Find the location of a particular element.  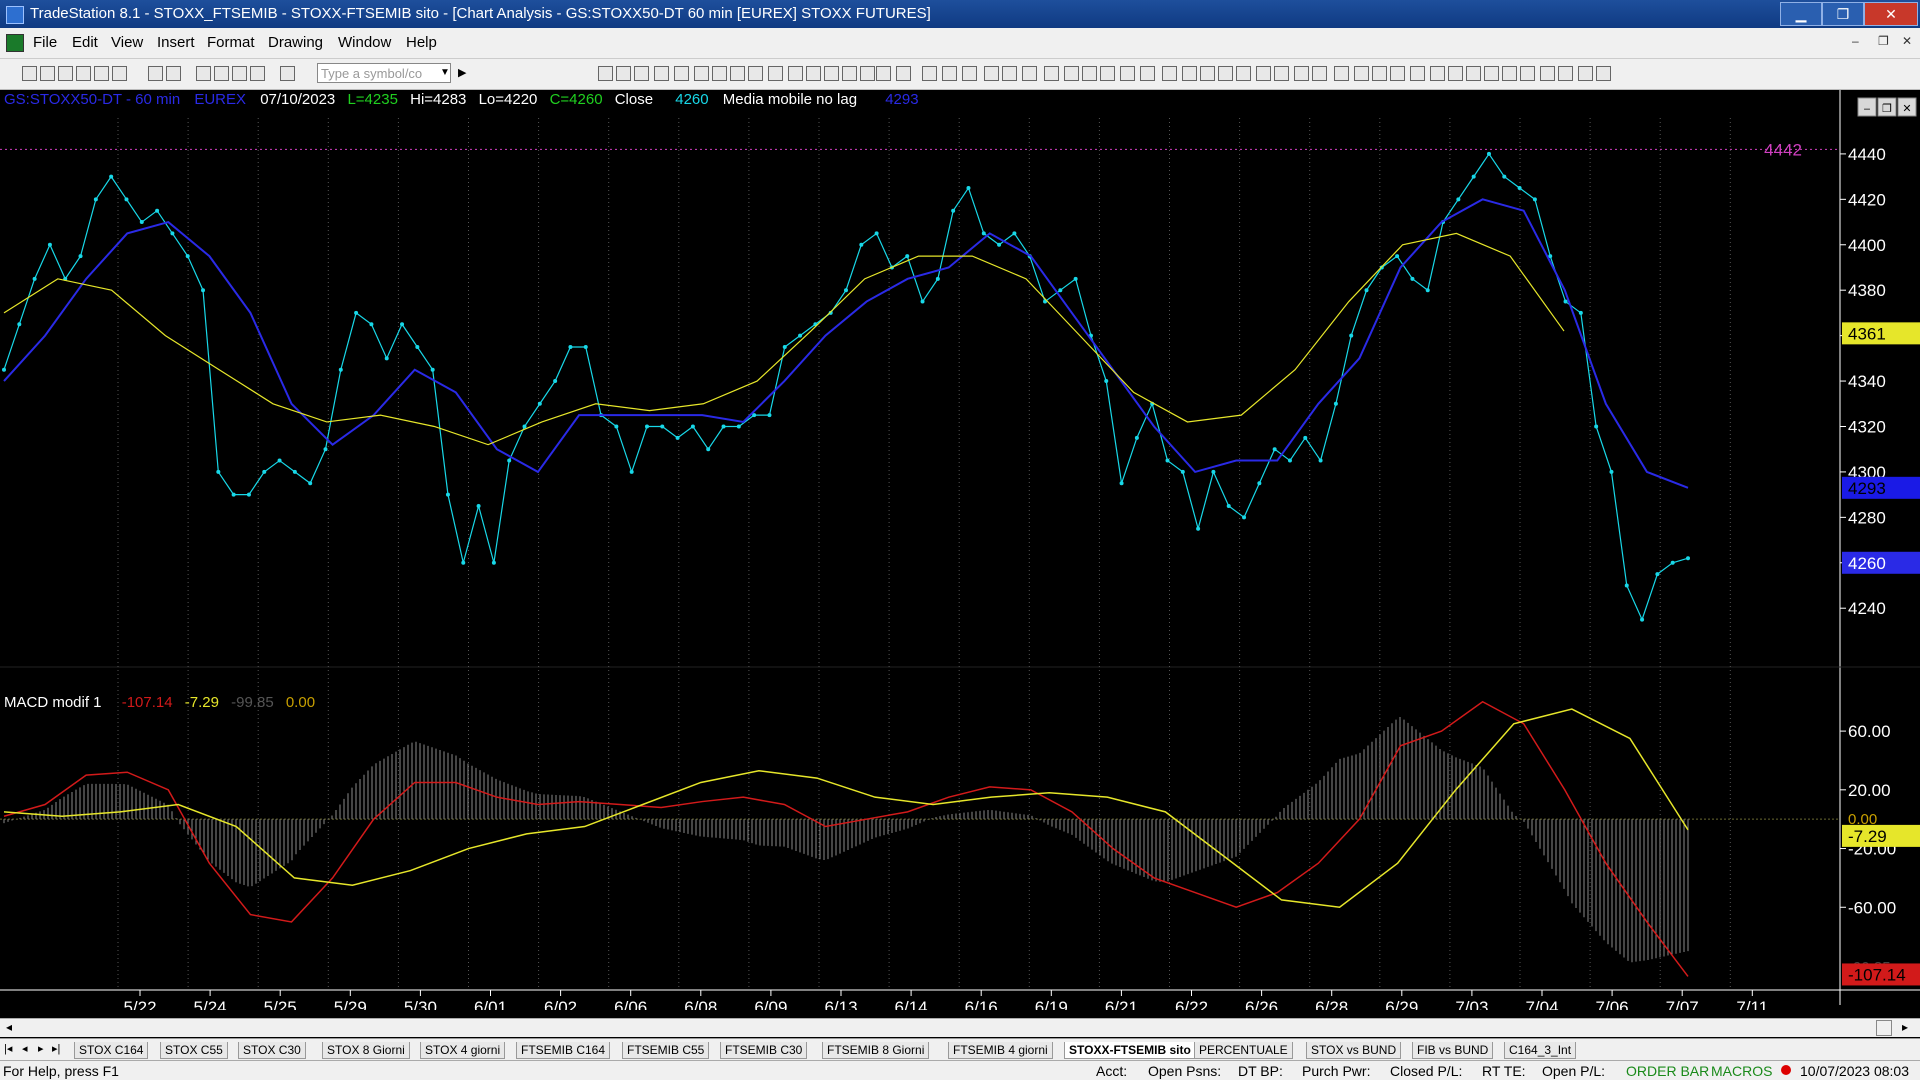

sheet-tab: PERCENTUALE is located at coordinates (1243, 1050).